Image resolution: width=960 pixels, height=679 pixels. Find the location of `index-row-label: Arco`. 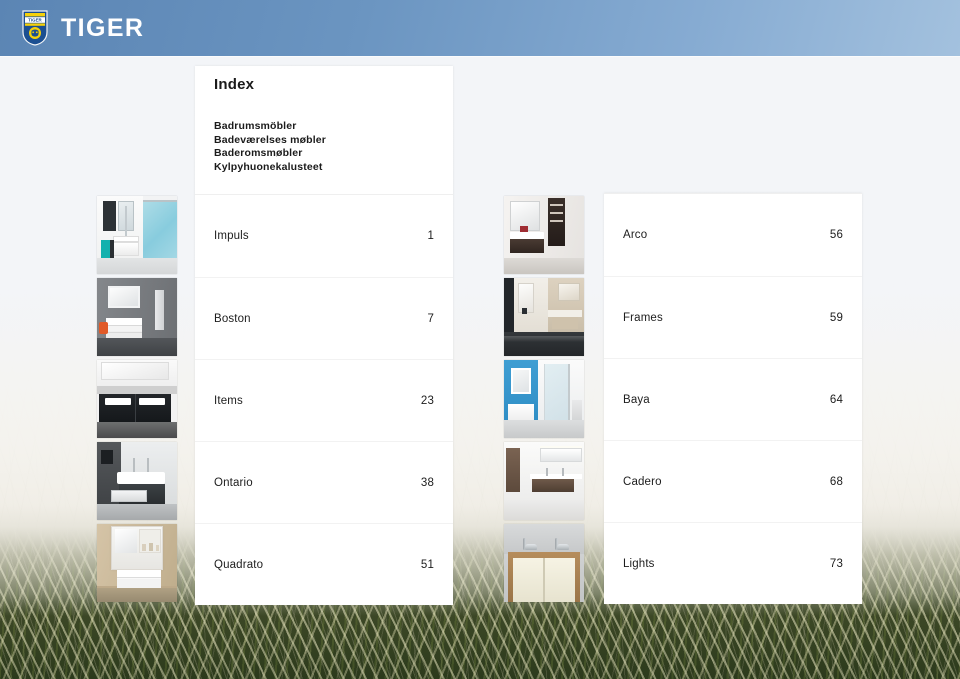

index-row-label: Arco is located at coordinates (635, 235).